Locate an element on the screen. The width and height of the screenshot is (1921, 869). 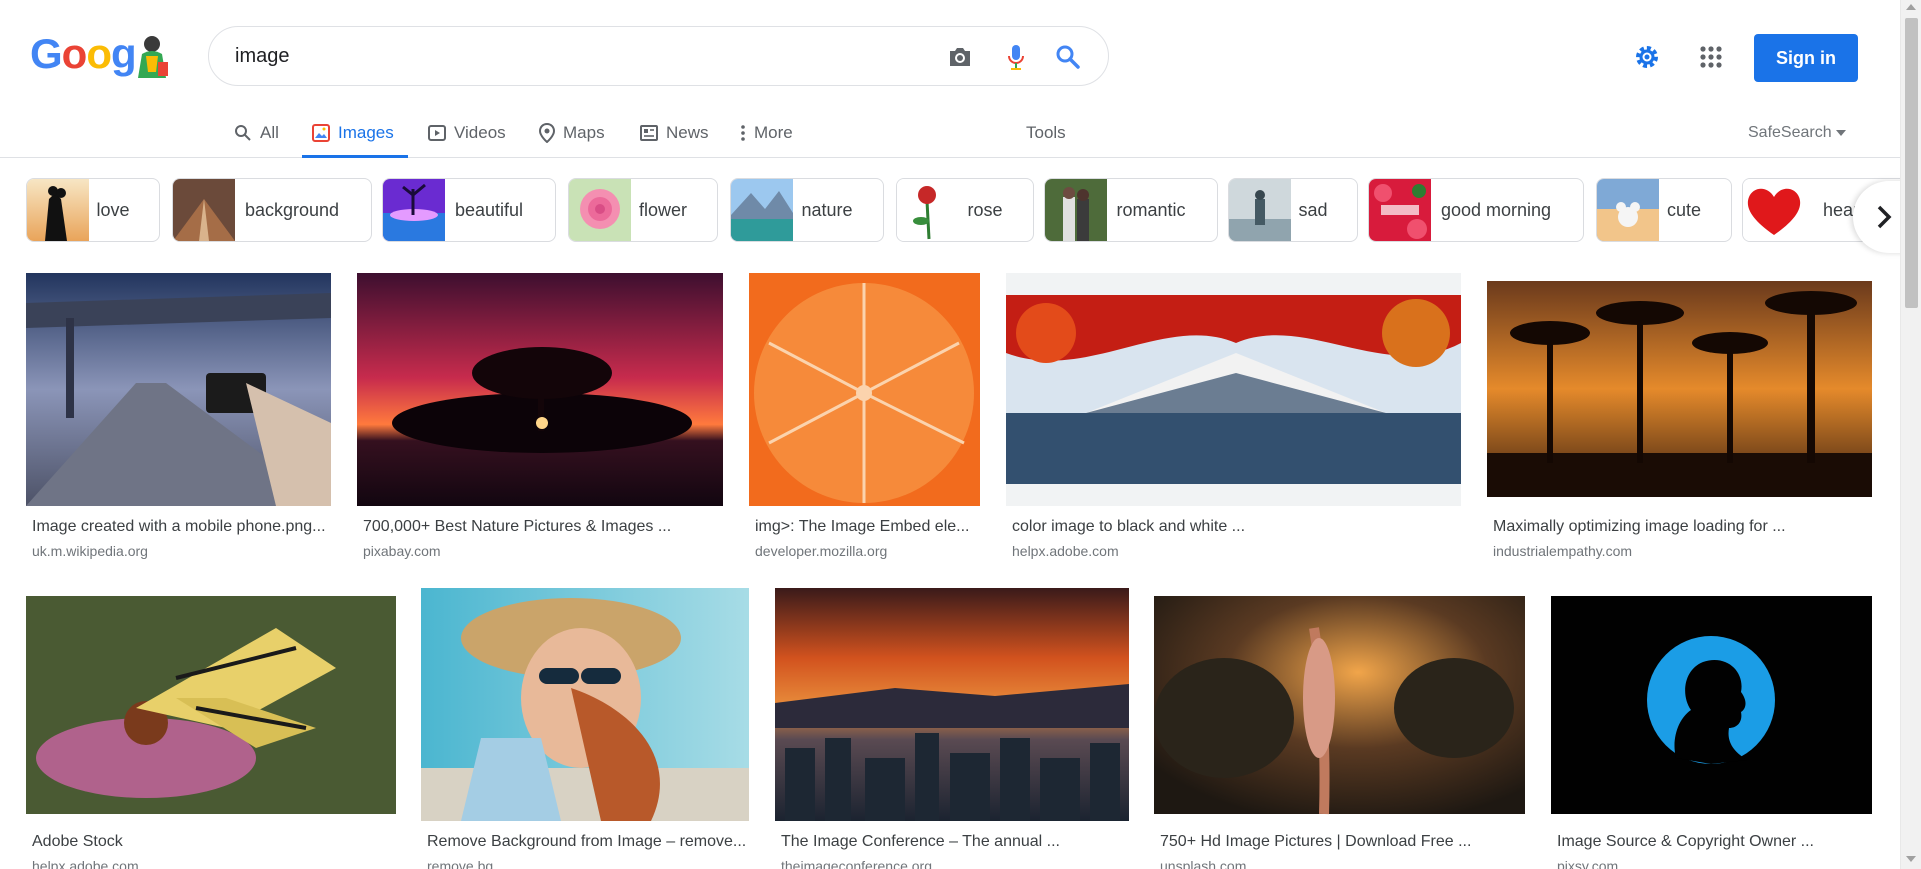
search-box is located at coordinates (658, 56).